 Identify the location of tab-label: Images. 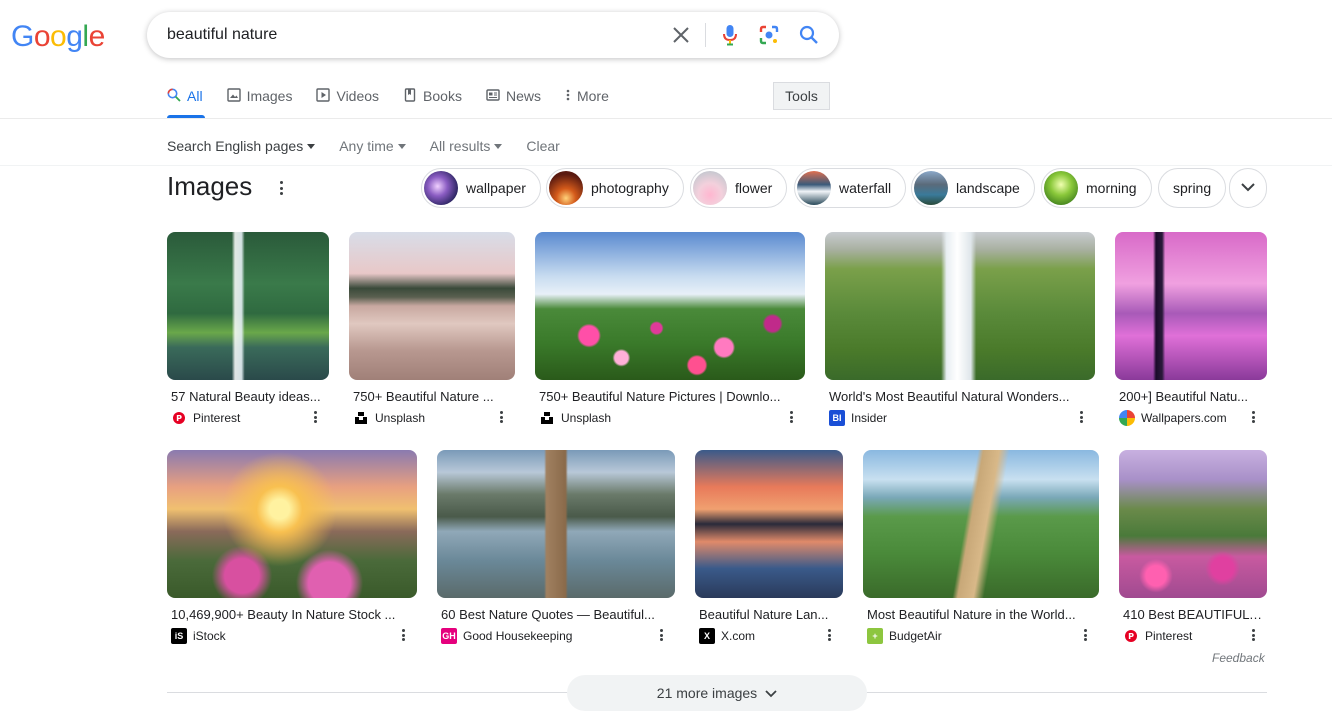
(269, 96).